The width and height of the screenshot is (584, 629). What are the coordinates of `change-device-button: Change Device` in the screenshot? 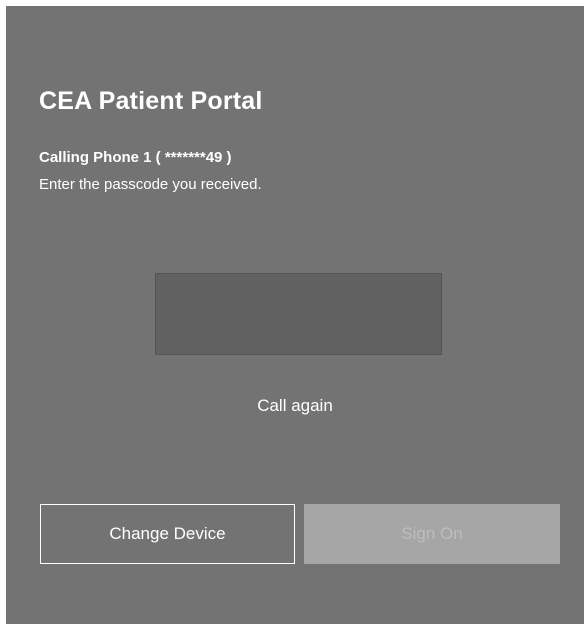 It's located at (167, 534).